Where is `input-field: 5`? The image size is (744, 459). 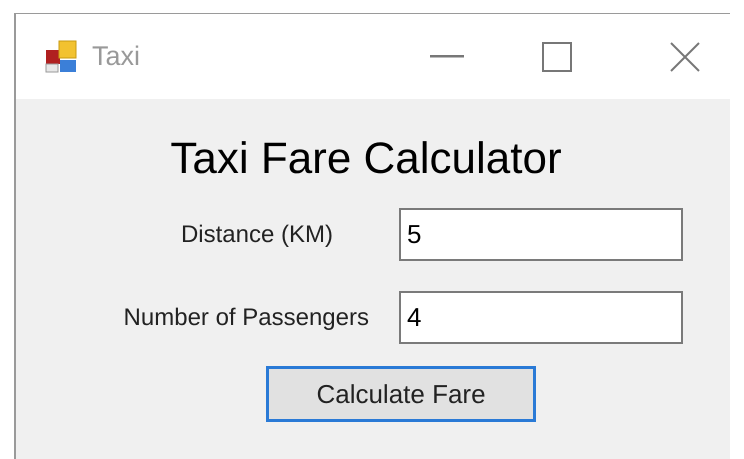
input-field: 5 is located at coordinates (541, 234).